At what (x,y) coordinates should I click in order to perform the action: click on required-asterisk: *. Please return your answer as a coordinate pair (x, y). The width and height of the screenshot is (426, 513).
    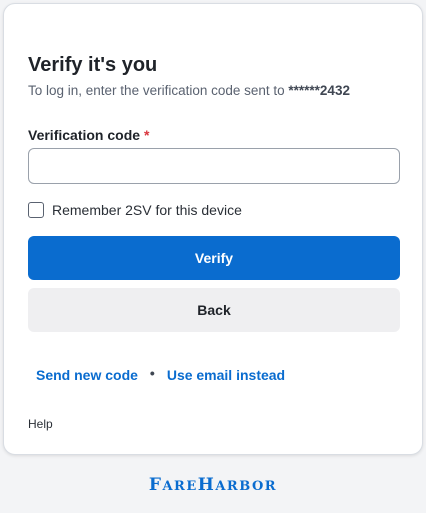
    Looking at the image, I should click on (146, 135).